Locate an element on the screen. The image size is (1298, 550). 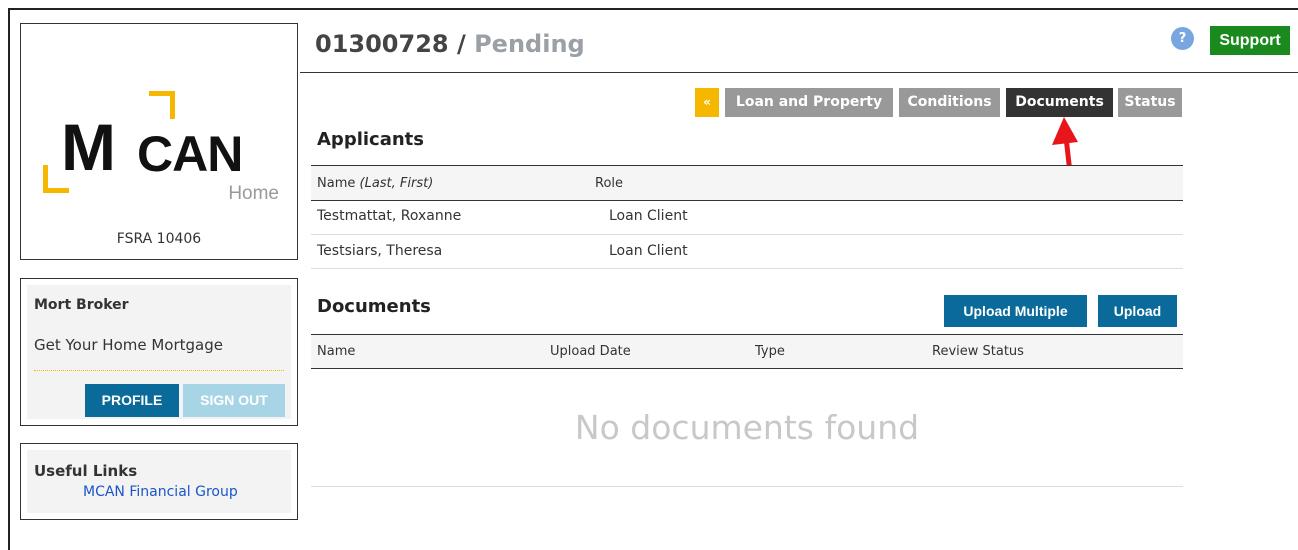
documents-header-bg is located at coordinates (747, 351).